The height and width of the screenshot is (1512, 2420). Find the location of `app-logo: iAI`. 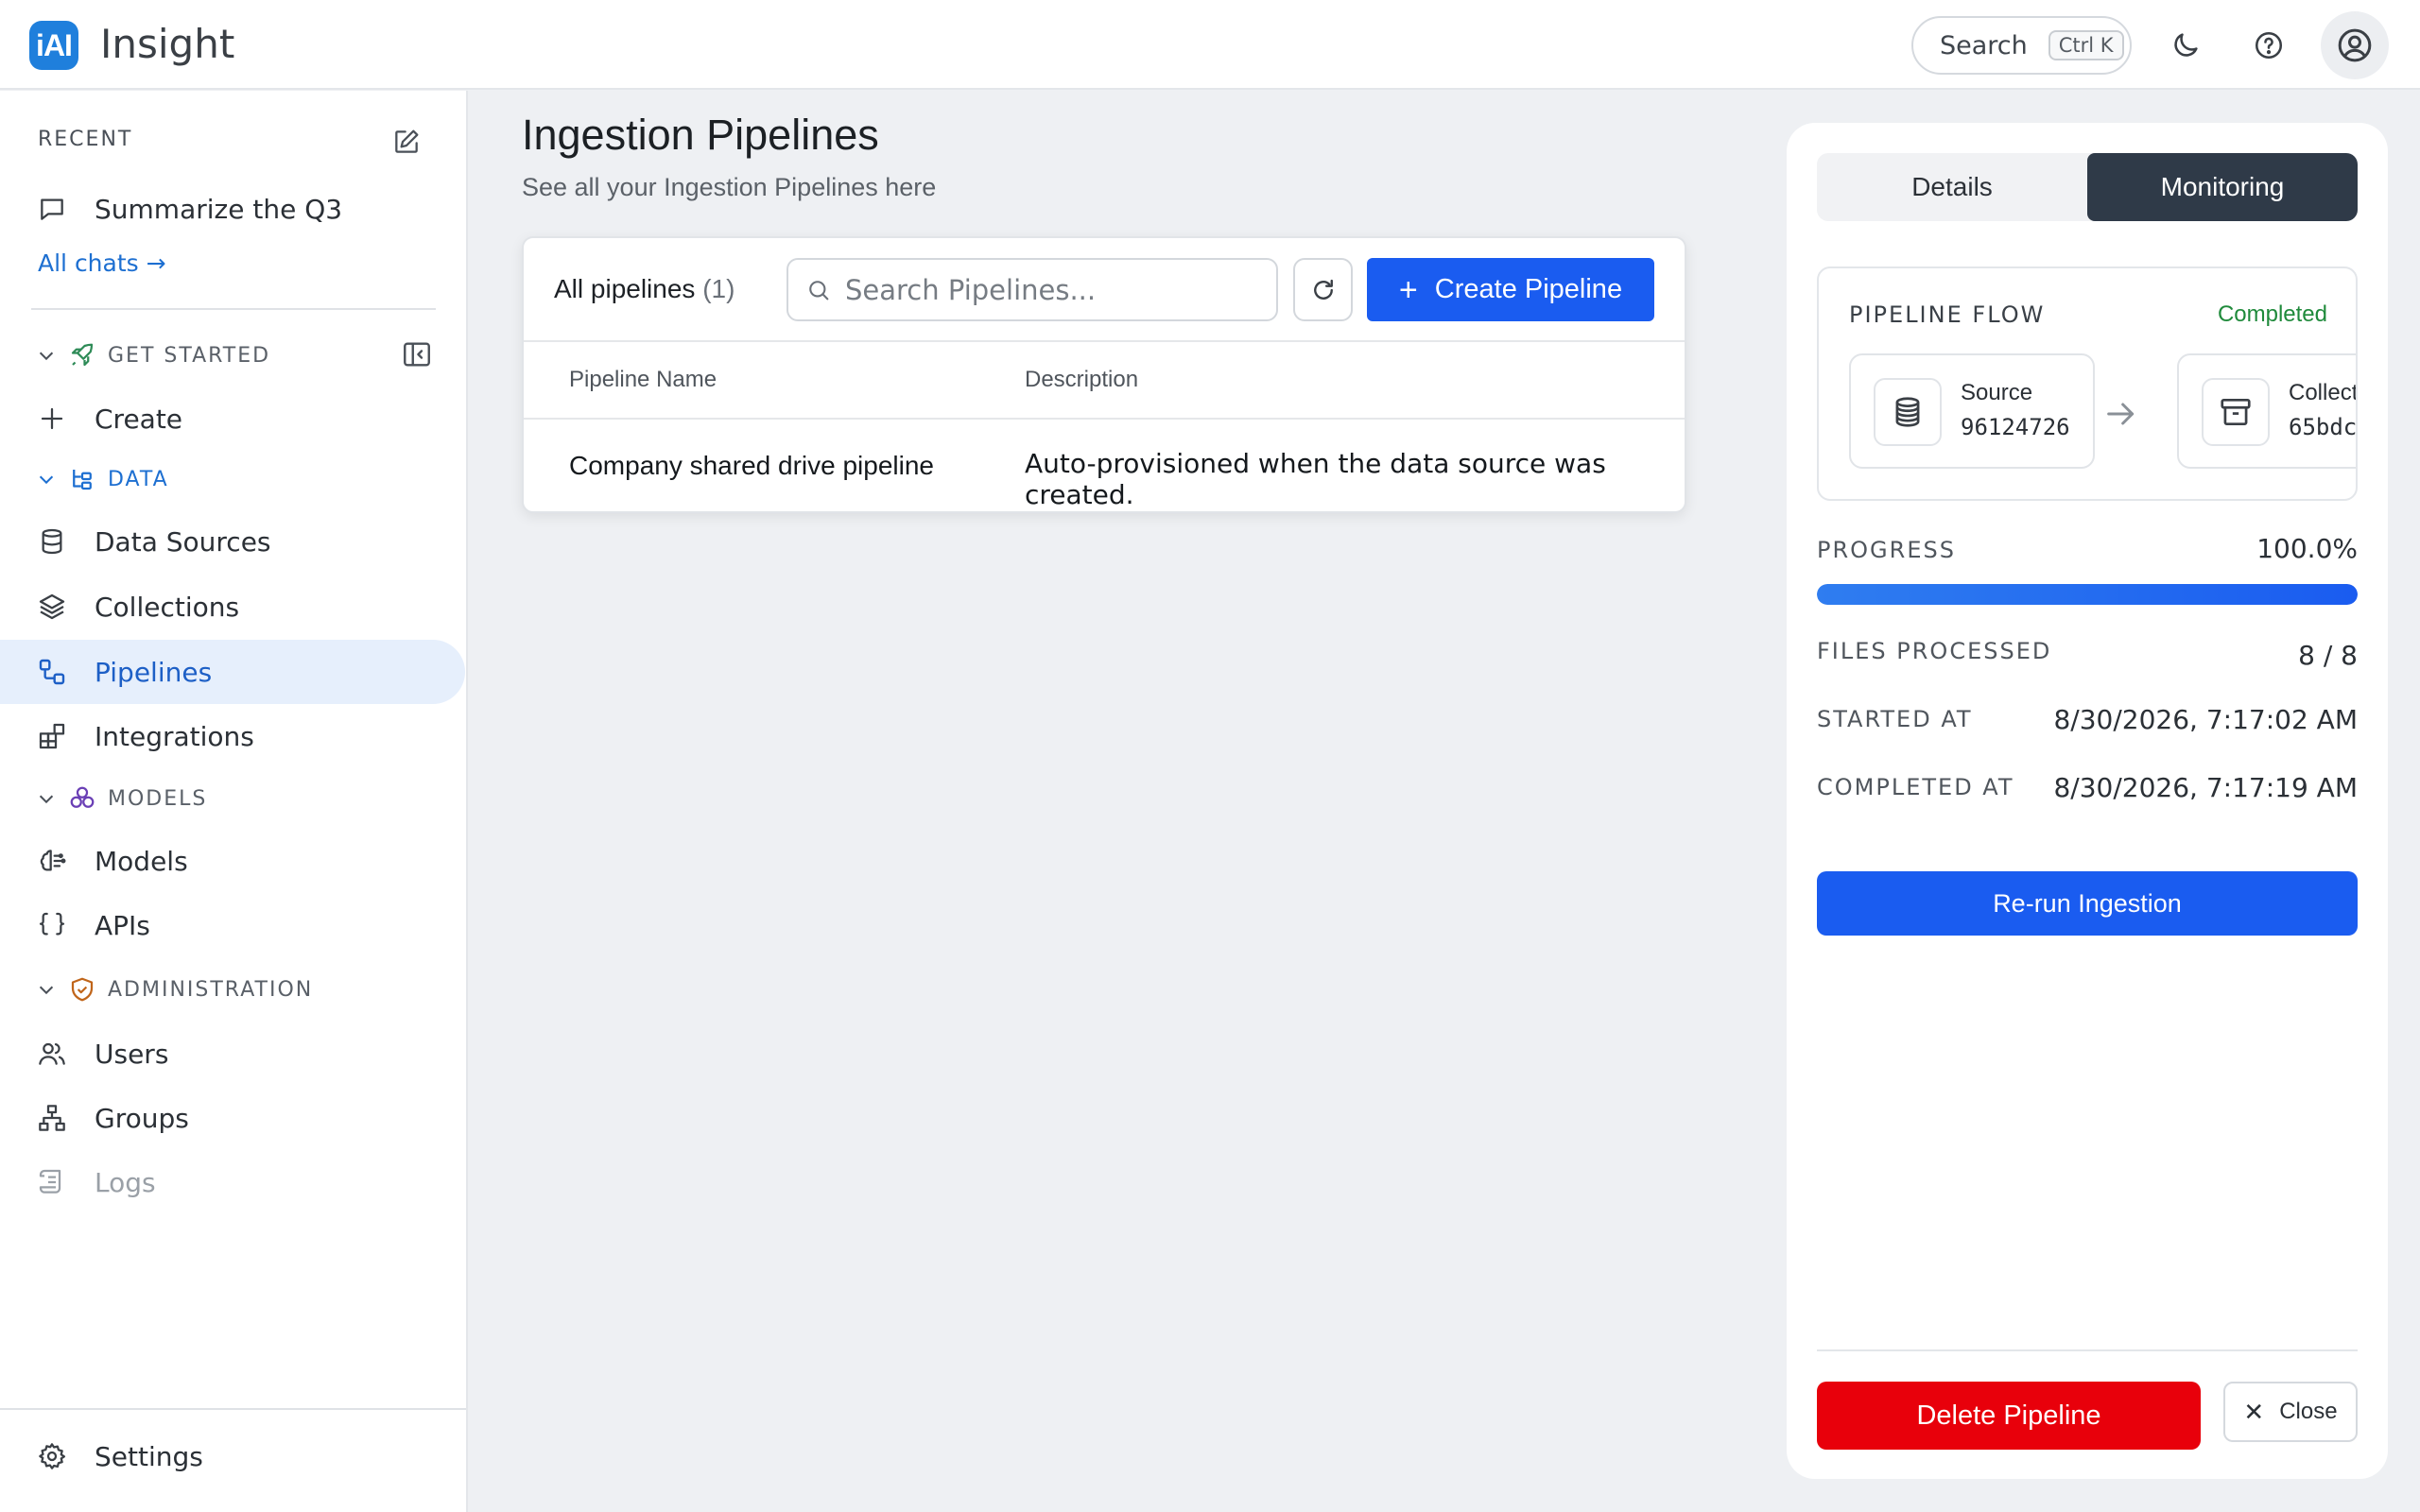

app-logo: iAI is located at coordinates (53, 45).